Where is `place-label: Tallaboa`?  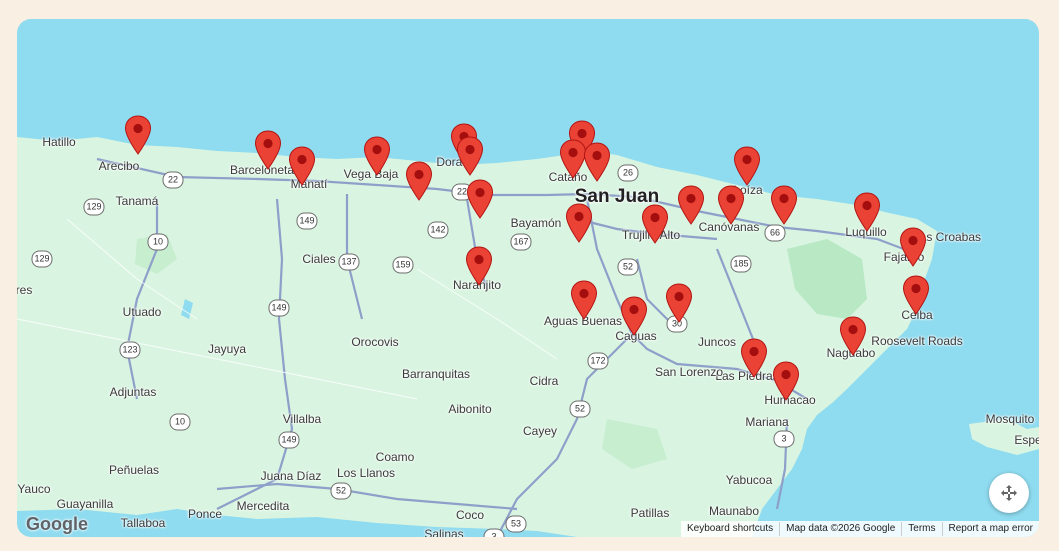
place-label: Tallaboa is located at coordinates (143, 523).